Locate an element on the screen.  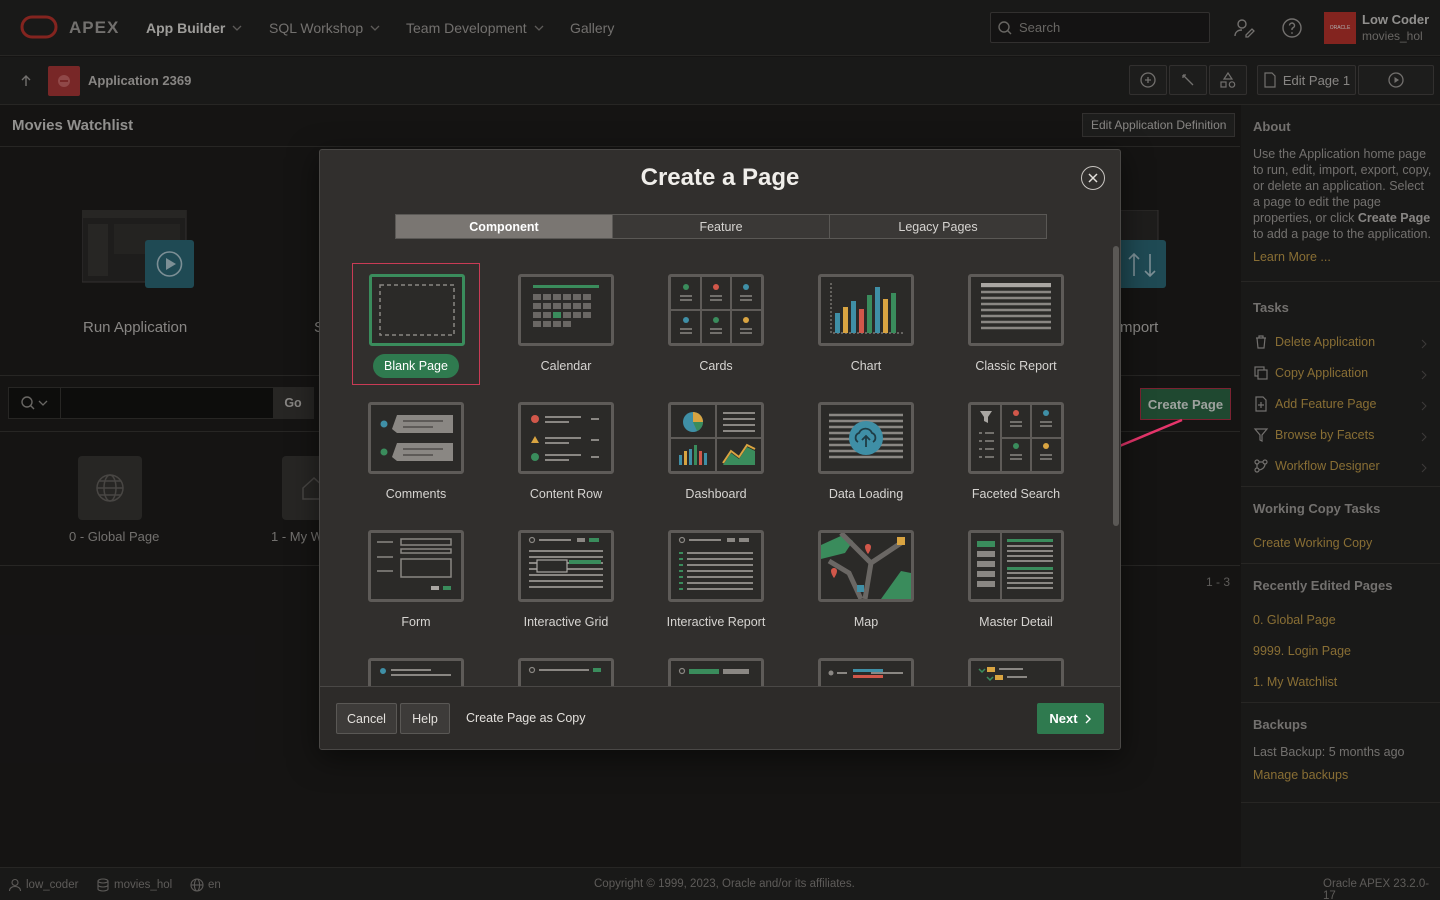
dialog-footer: Cancel Help Create Page as Copy Next is located at coordinates (720, 717).